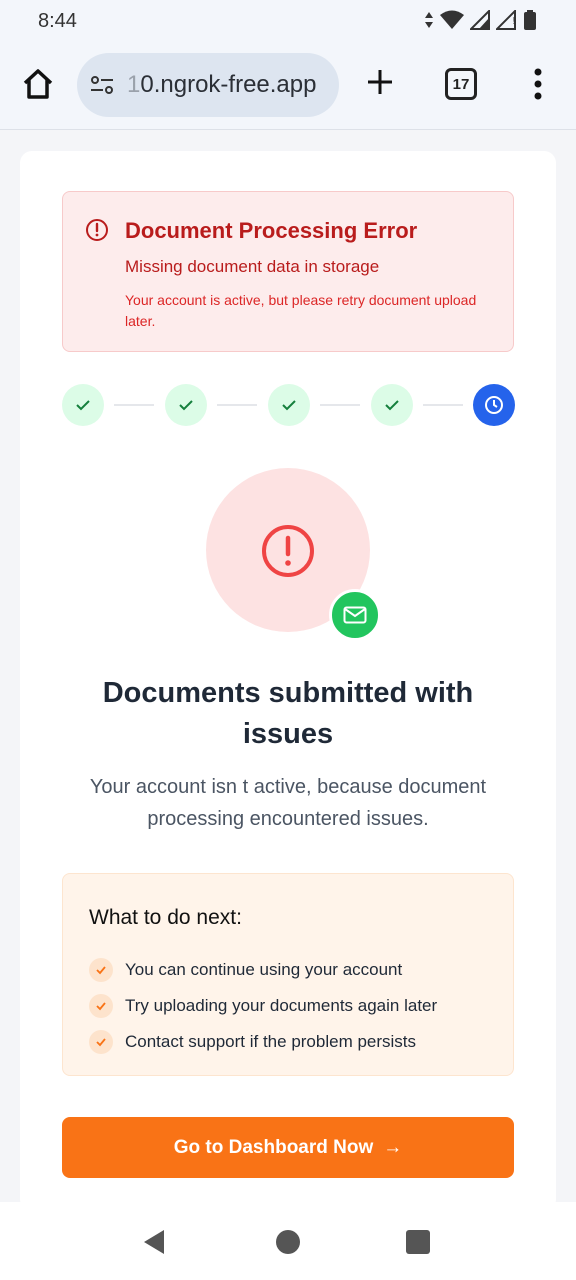  I want to click on url-text: 10.ngrok-free.app, so click(221, 85).